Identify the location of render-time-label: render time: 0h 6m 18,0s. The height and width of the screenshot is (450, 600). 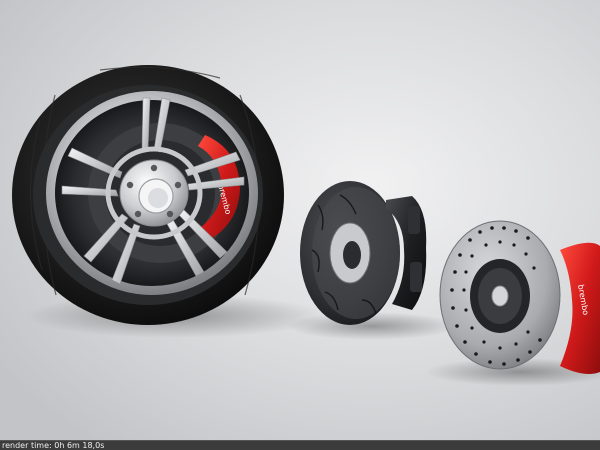
(53, 445).